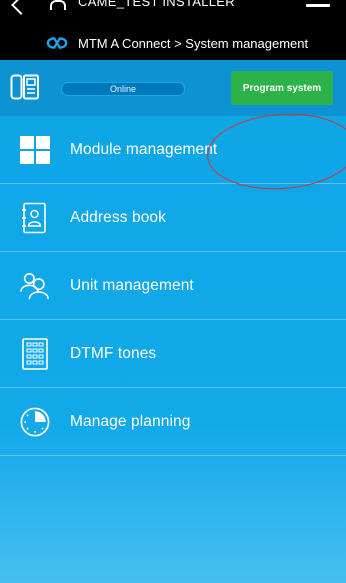 The width and height of the screenshot is (346, 583). I want to click on menu-item-unit-management: Unit management, so click(173, 286).